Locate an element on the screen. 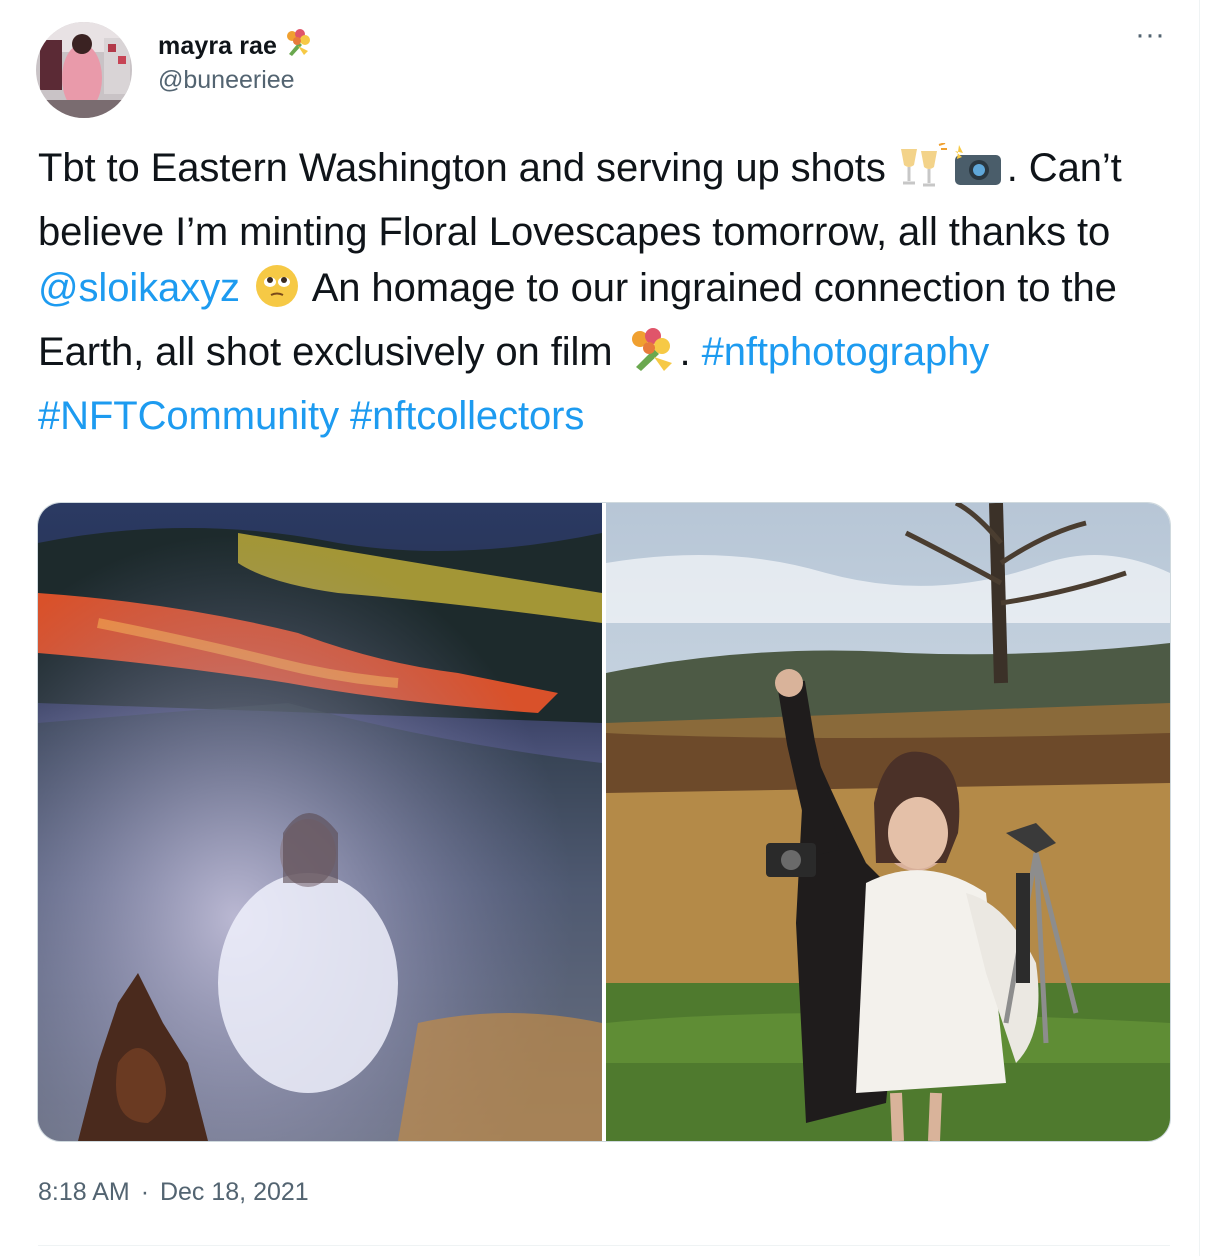  display-name: mayra rae is located at coordinates (235, 46).